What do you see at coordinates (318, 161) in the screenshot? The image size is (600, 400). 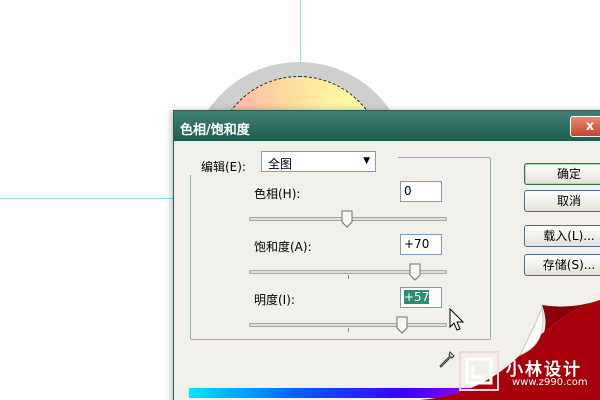 I see `edit-range-select: 全图 ▼` at bounding box center [318, 161].